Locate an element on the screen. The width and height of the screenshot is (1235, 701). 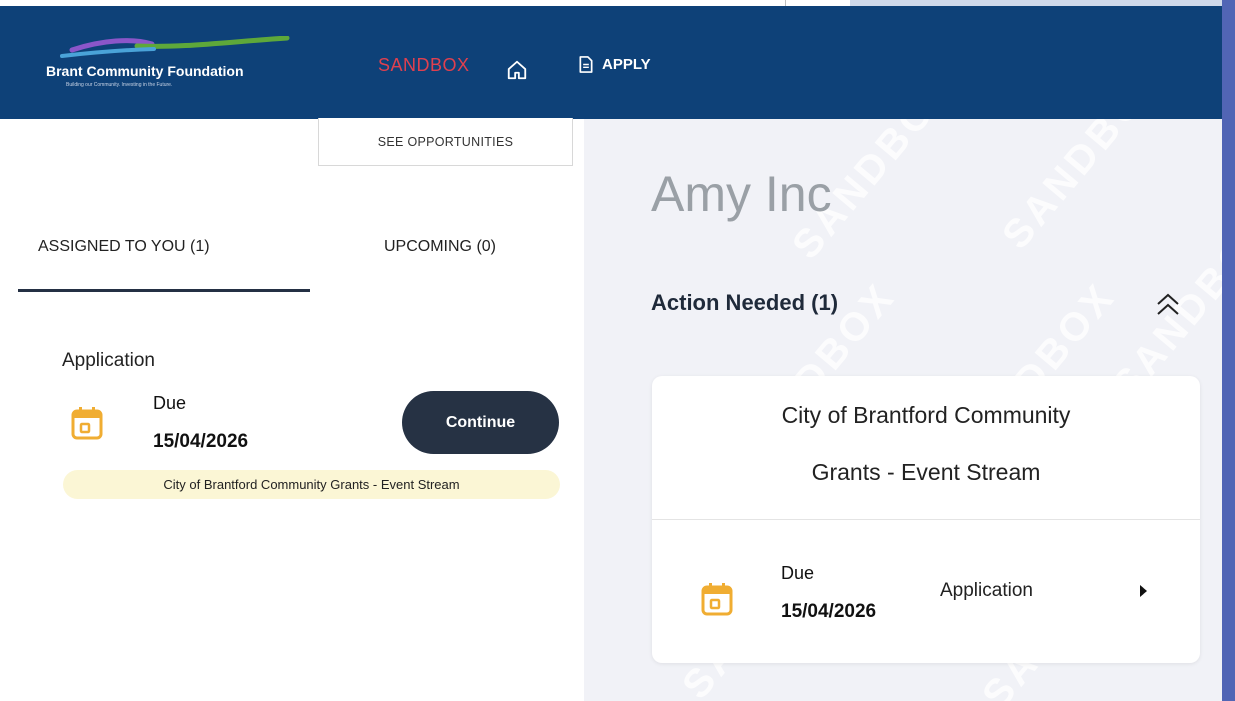
section-title: Action Needed (1) is located at coordinates (745, 302).